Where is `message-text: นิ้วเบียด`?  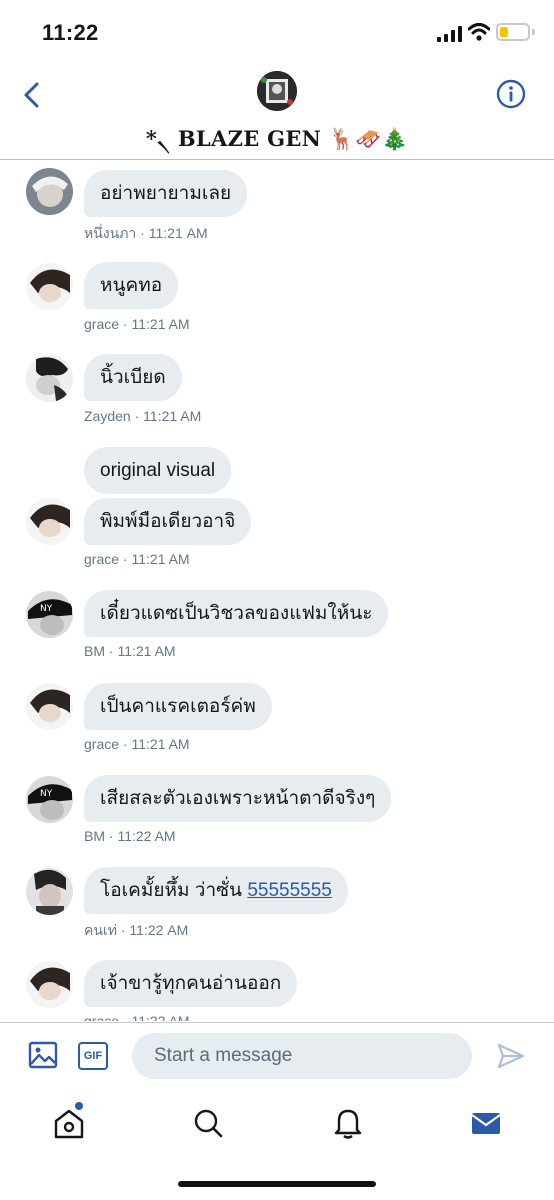
message-text: นิ้วเบียด is located at coordinates (133, 377).